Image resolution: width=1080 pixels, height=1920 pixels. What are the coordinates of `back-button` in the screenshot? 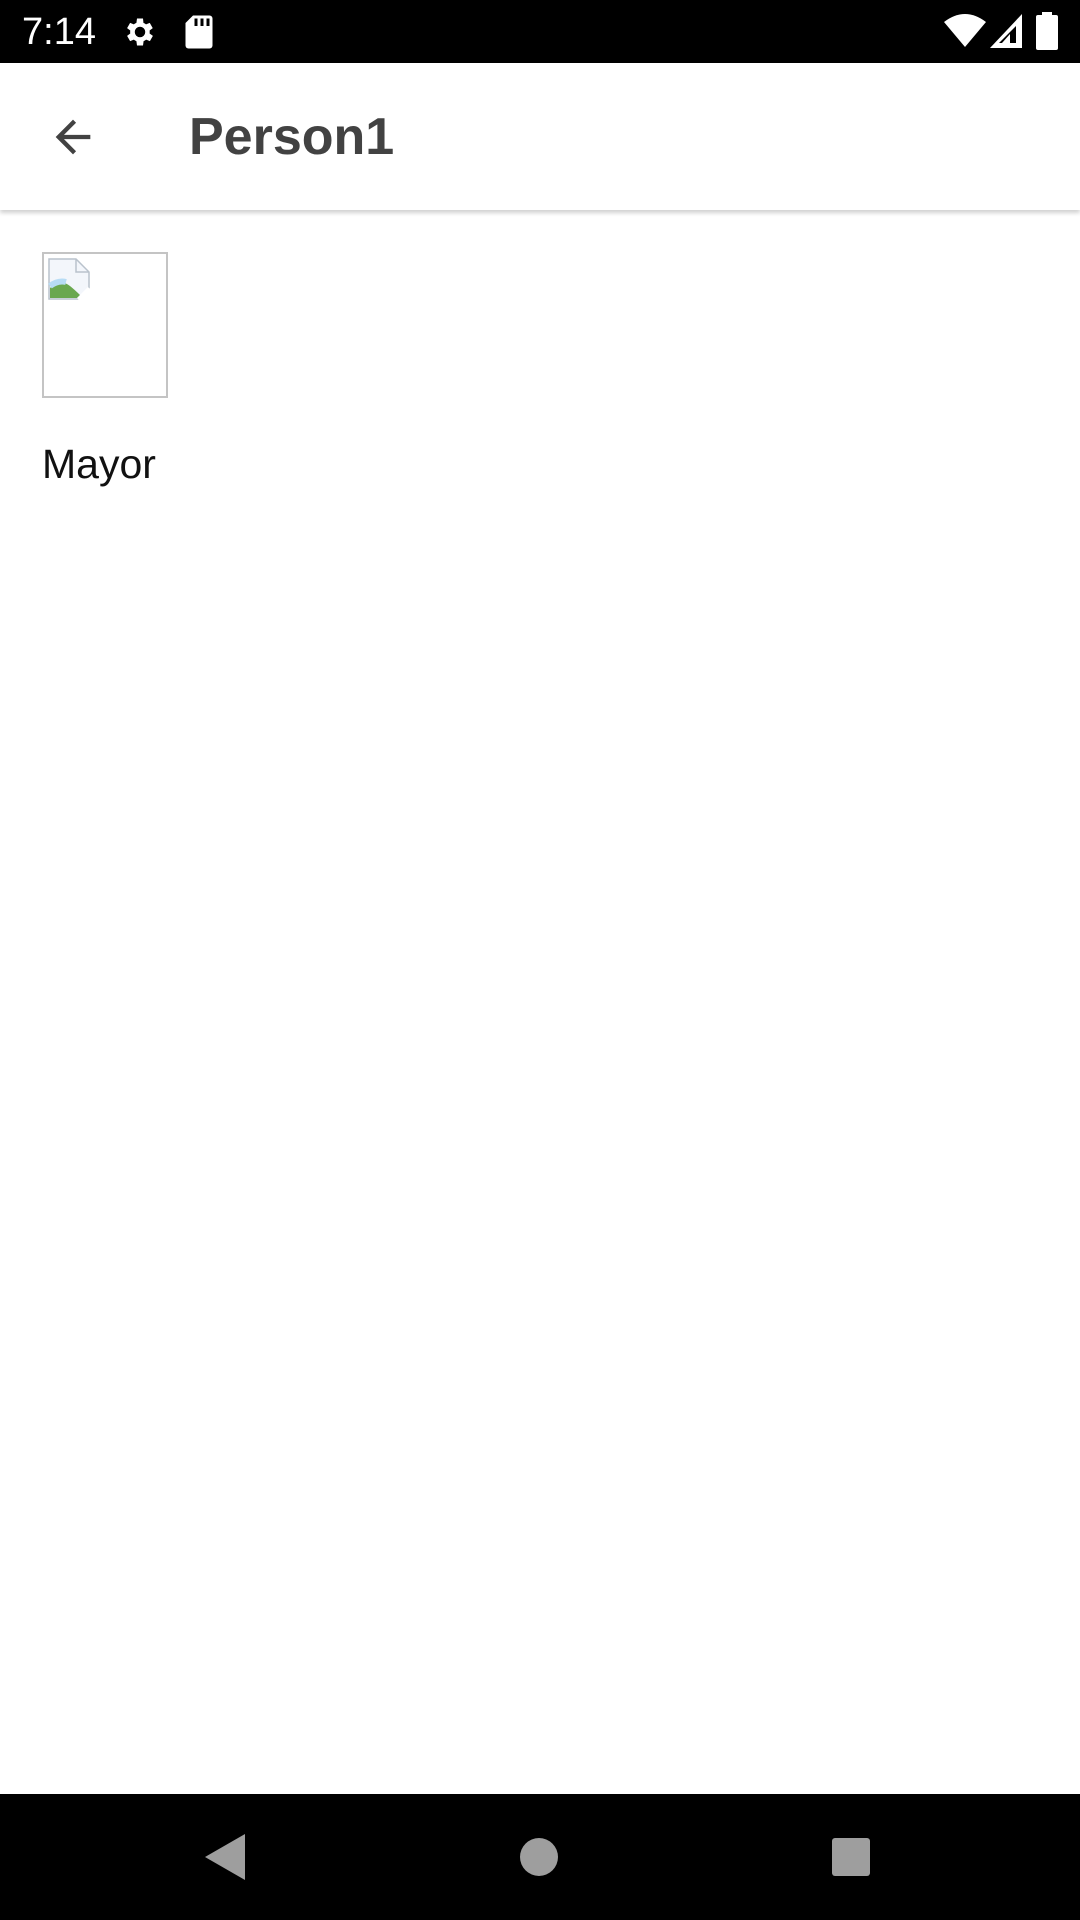 It's located at (73, 137).